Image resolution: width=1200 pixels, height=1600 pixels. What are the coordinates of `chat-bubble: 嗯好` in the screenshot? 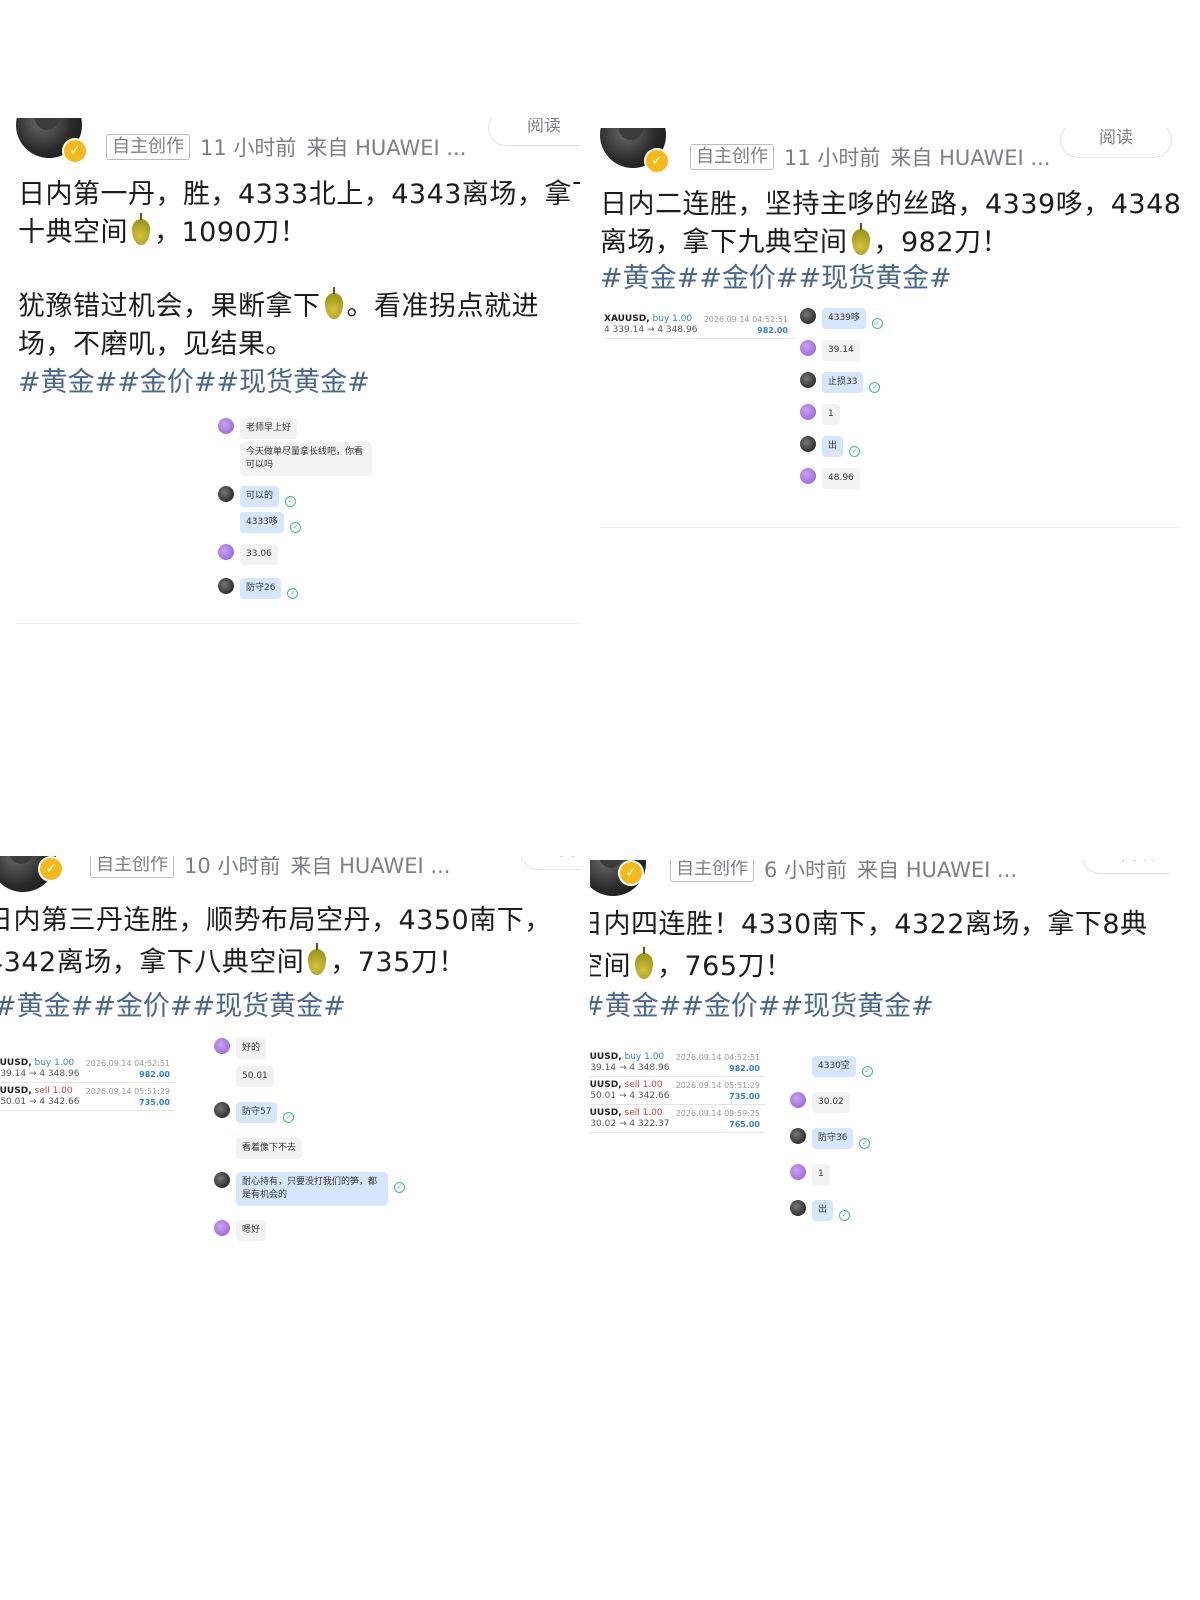 It's located at (251, 1230).